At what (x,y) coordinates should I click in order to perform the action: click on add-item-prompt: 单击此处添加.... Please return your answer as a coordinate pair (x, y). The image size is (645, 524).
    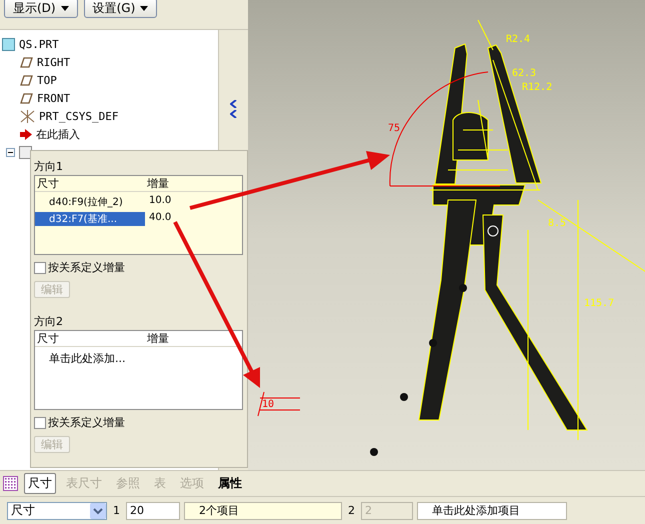
    Looking at the image, I should click on (138, 356).